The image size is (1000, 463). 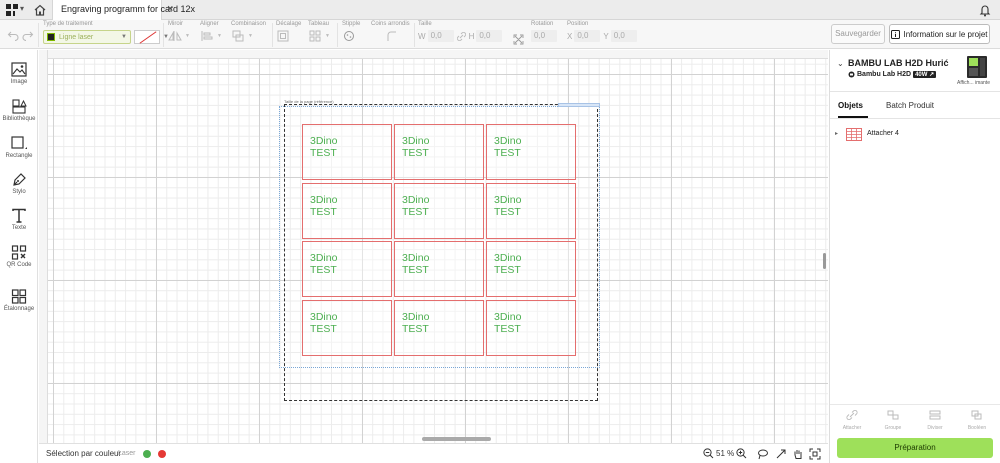 What do you see at coordinates (915, 448) in the screenshot?
I see `prepare-button: Préparation` at bounding box center [915, 448].